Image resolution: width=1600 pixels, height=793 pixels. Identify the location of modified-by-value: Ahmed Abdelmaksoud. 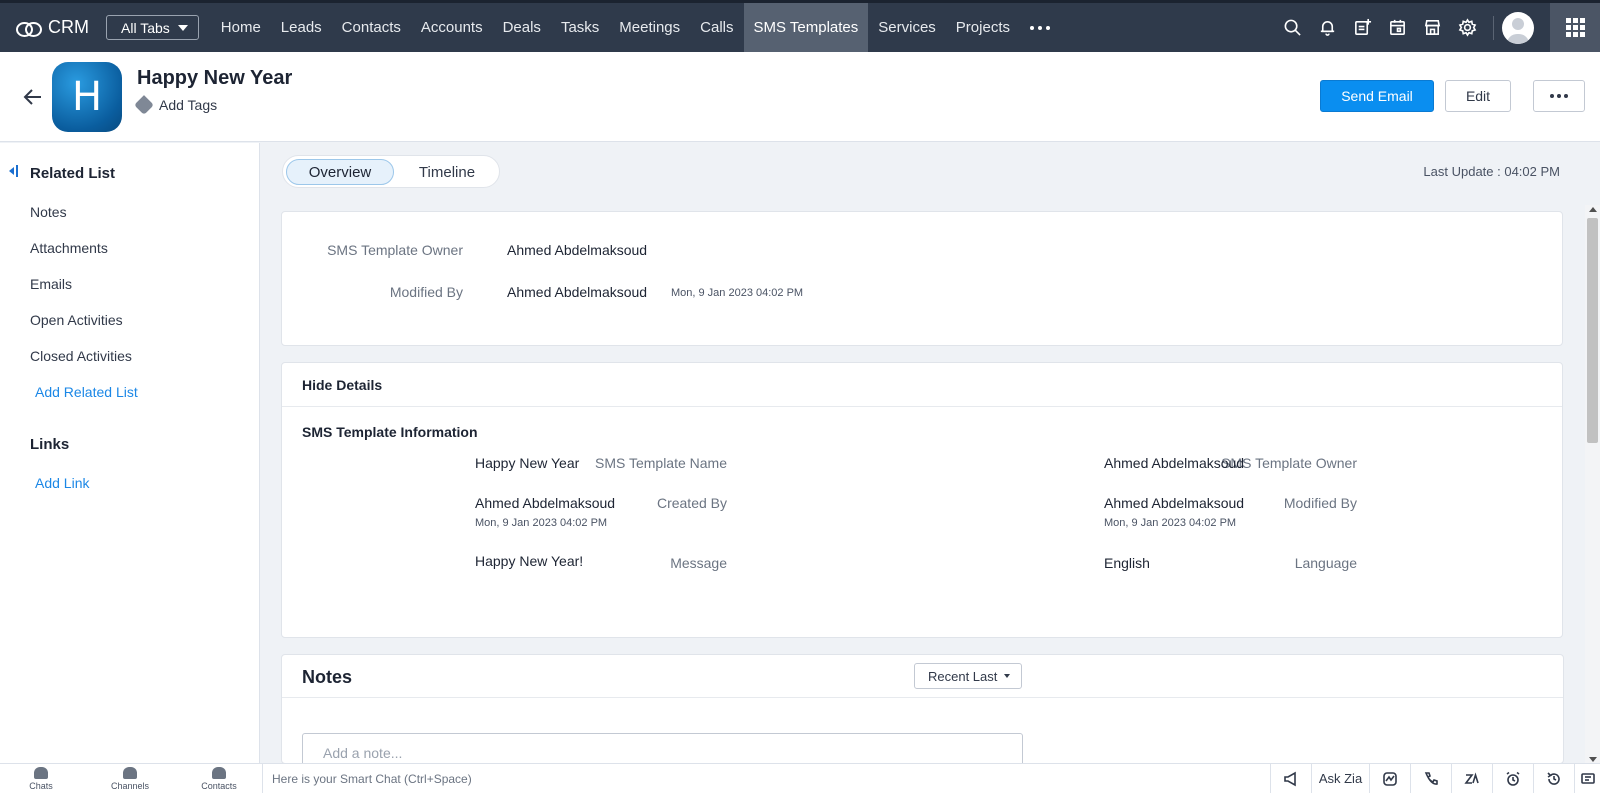
(577, 292).